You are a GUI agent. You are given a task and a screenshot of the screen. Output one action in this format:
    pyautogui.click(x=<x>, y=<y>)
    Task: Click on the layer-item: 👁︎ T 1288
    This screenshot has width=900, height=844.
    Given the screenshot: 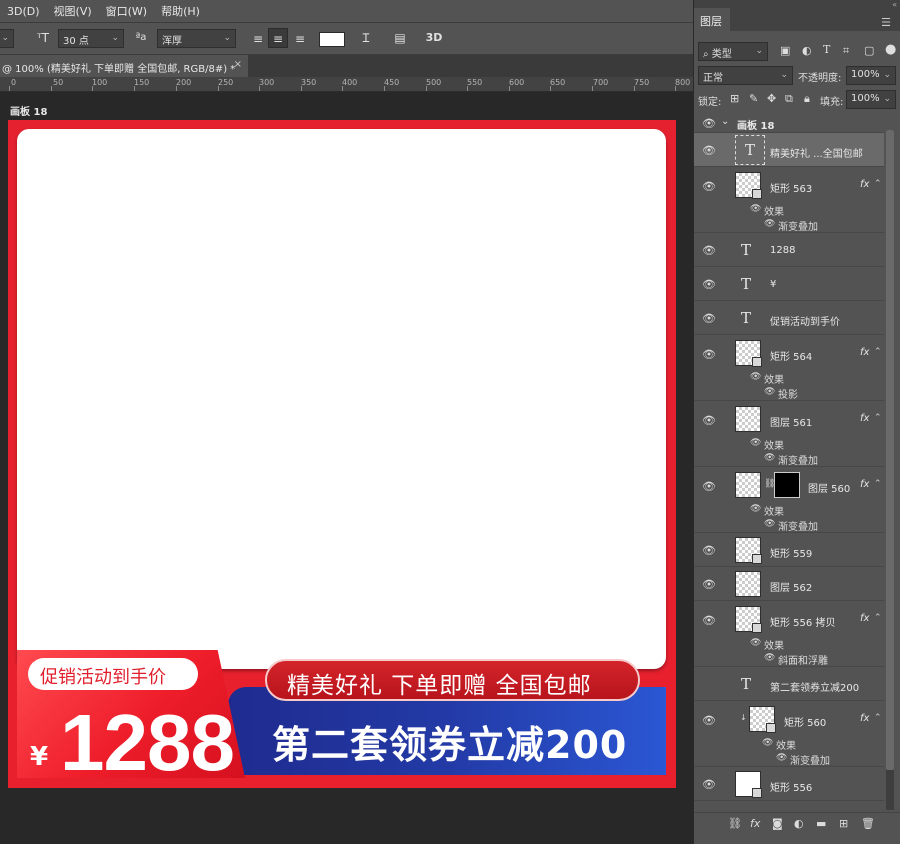 What is the action you would take?
    pyautogui.click(x=789, y=250)
    